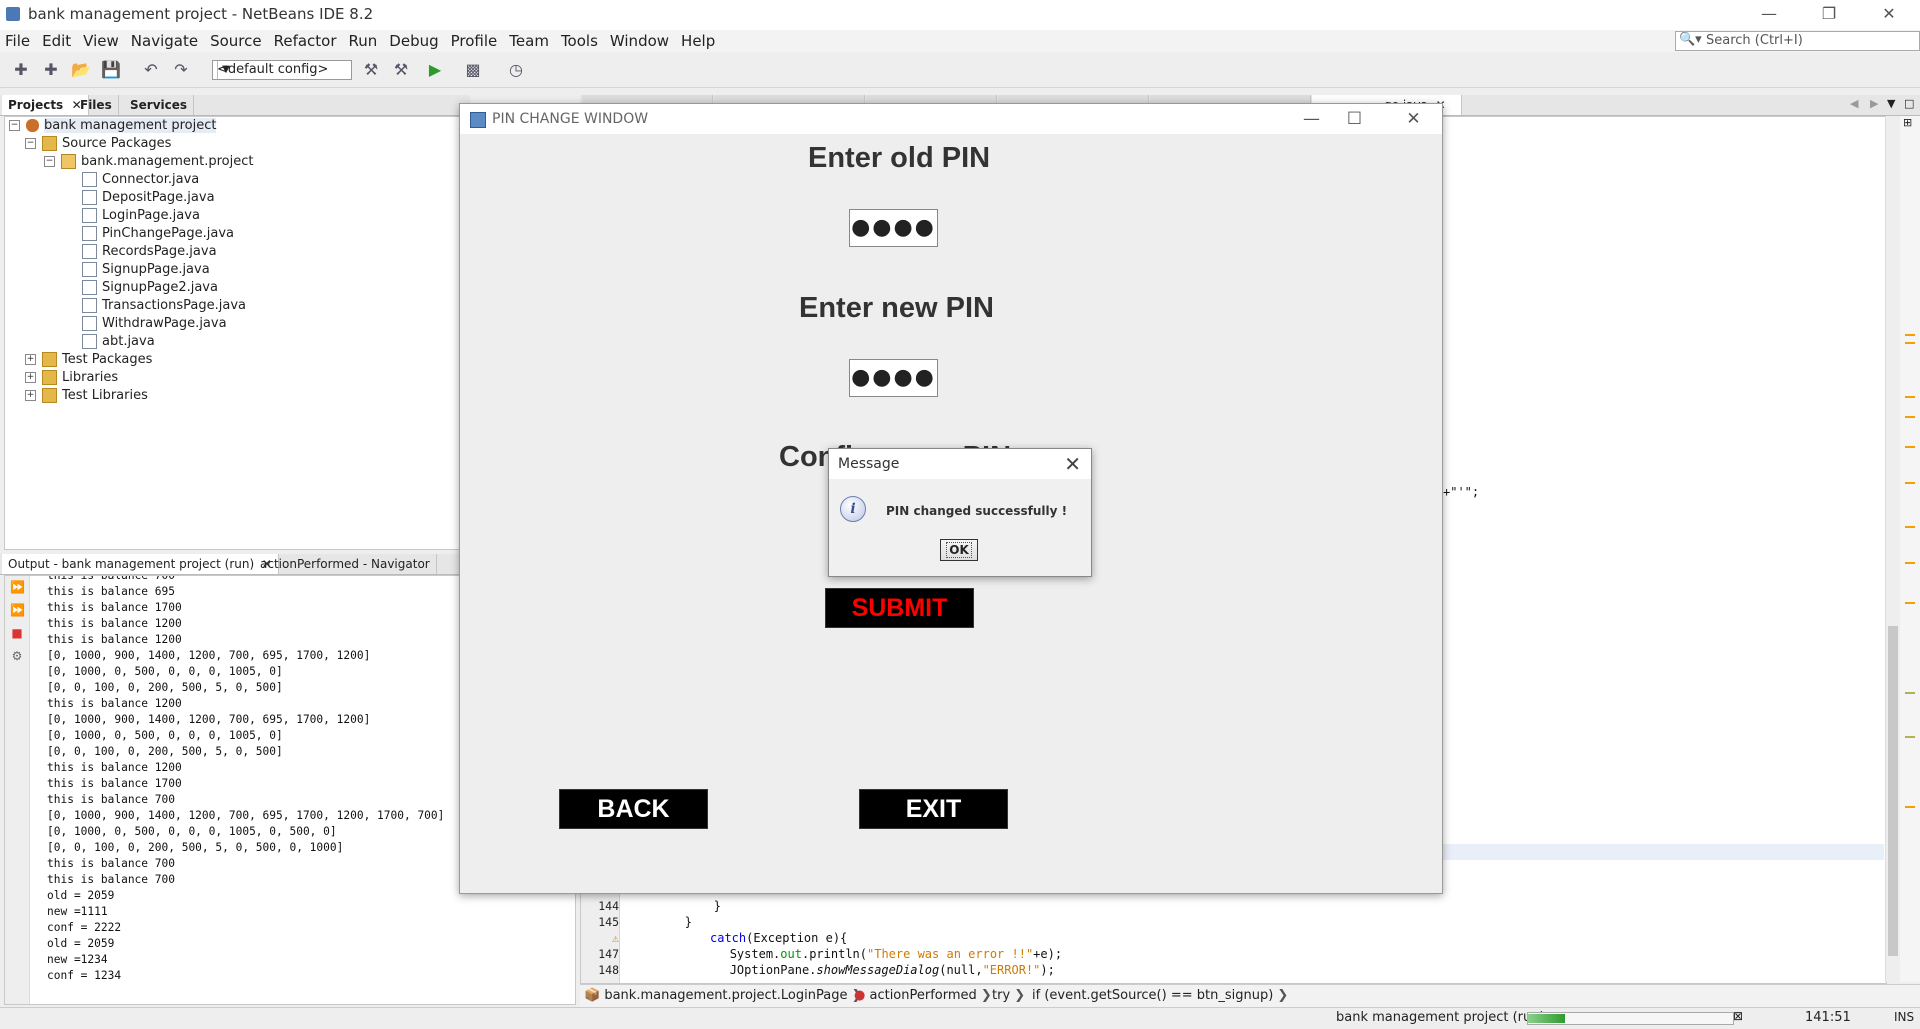  Describe the element at coordinates (113, 126) in the screenshot. I see `tree-item-project: − bank management project` at that location.